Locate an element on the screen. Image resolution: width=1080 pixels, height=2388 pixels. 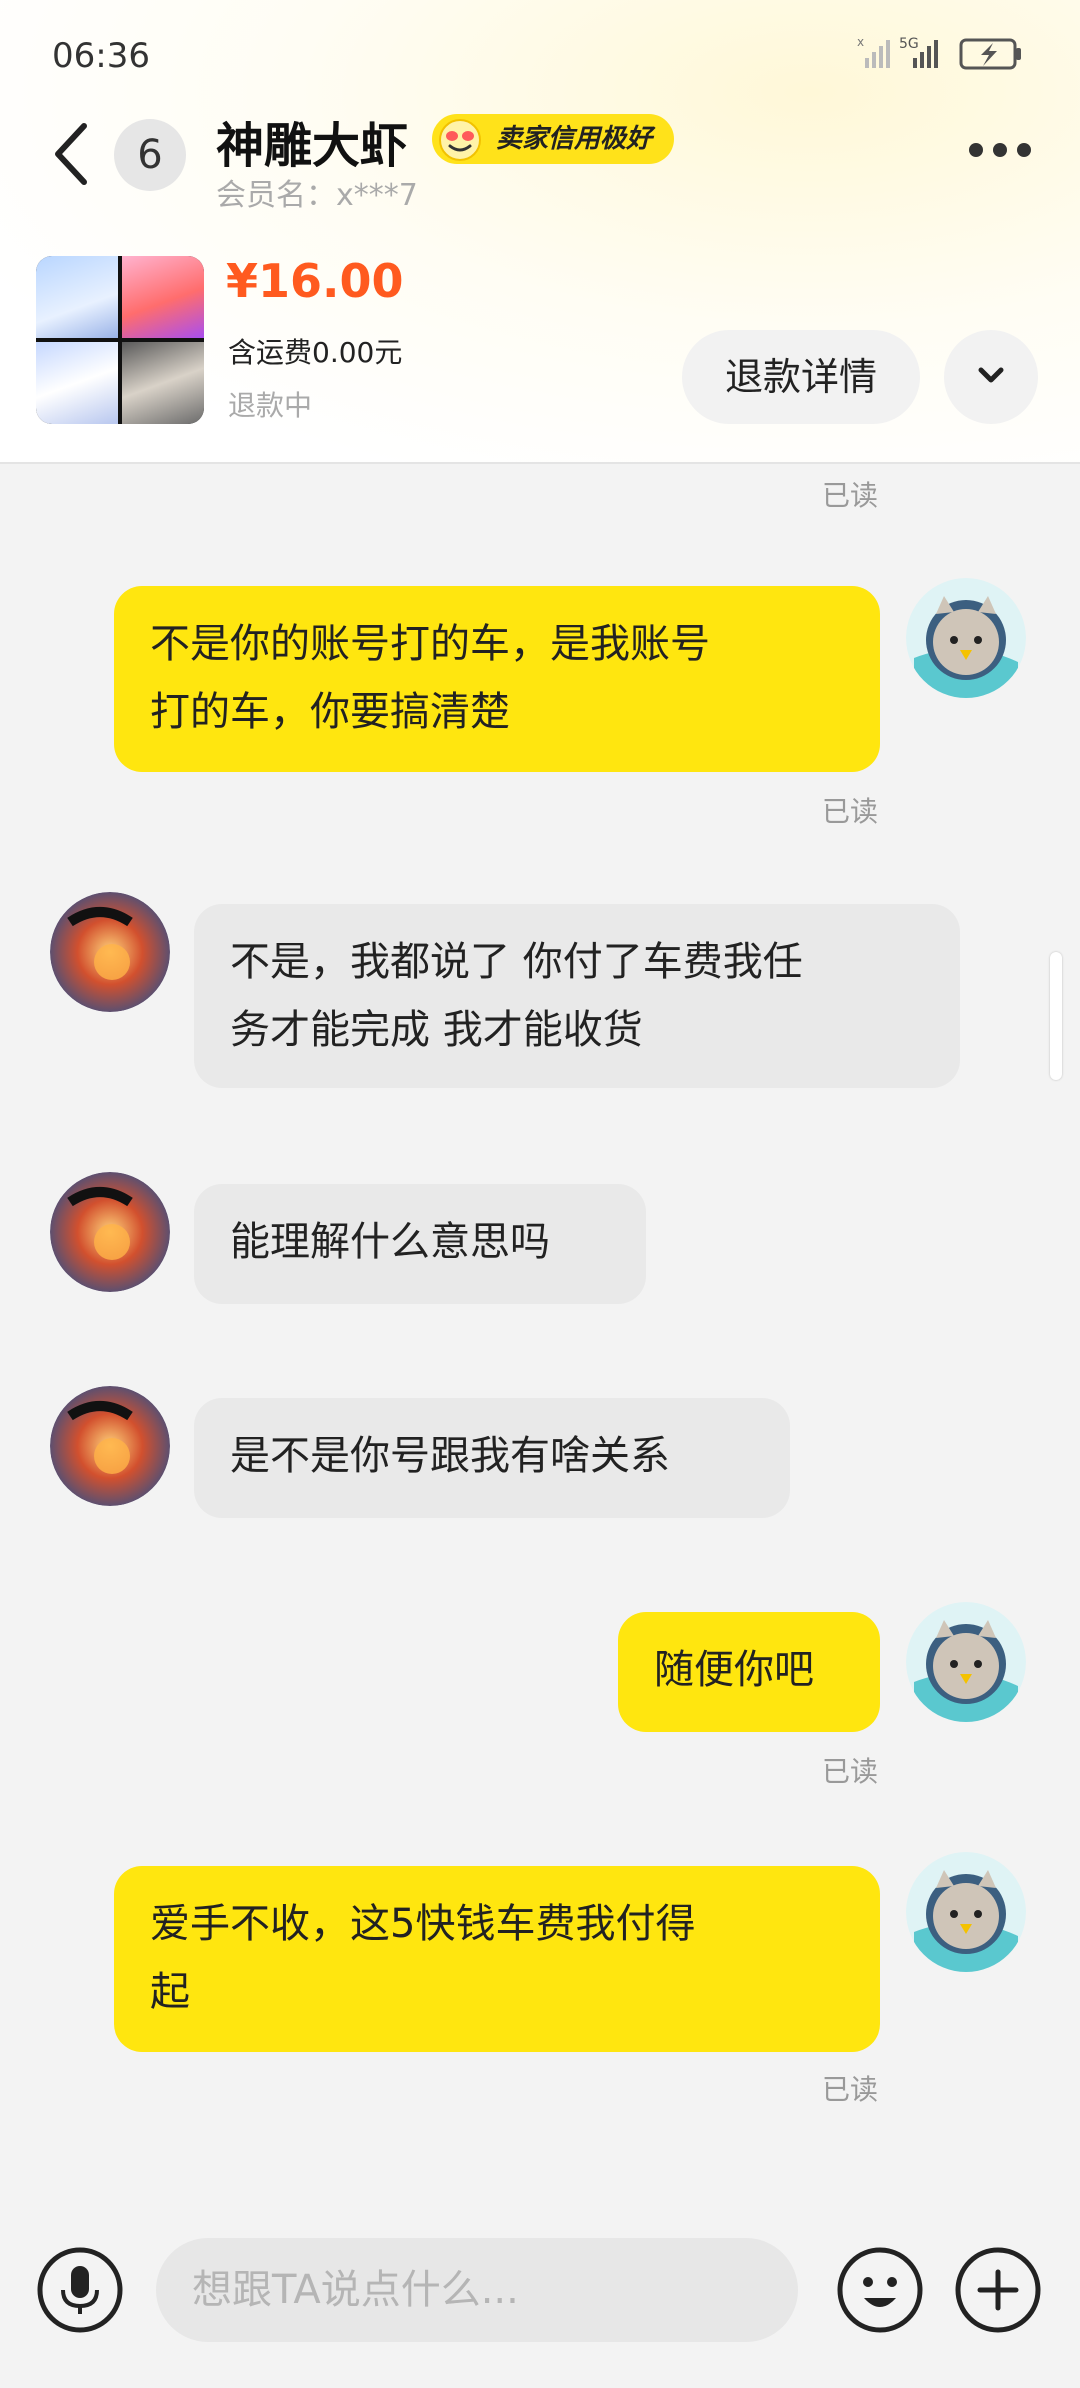
signal-battery-icon: x 5G is located at coordinates (939, 52).